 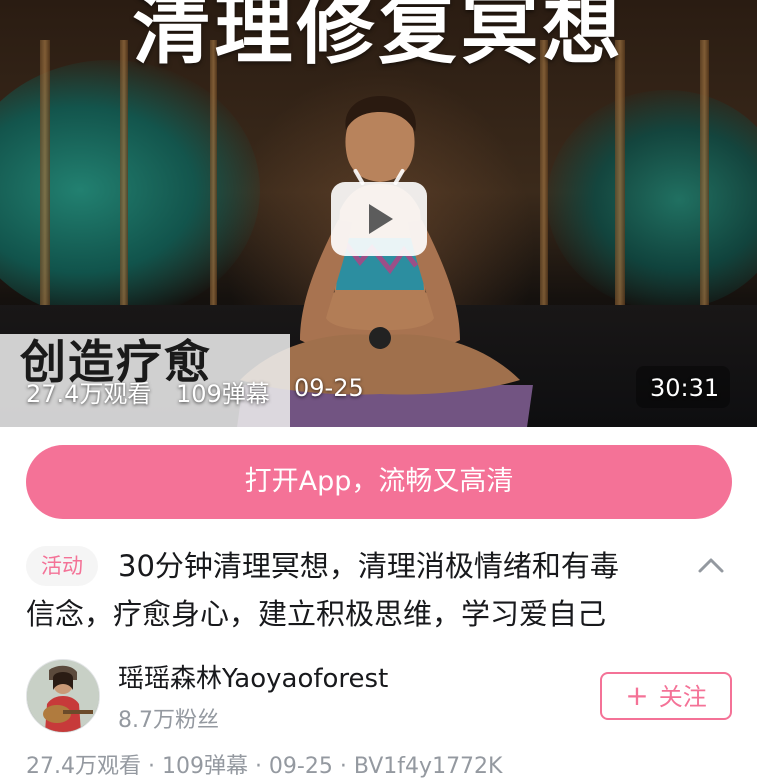 What do you see at coordinates (685, 388) in the screenshot?
I see `video-duration: 30:31` at bounding box center [685, 388].